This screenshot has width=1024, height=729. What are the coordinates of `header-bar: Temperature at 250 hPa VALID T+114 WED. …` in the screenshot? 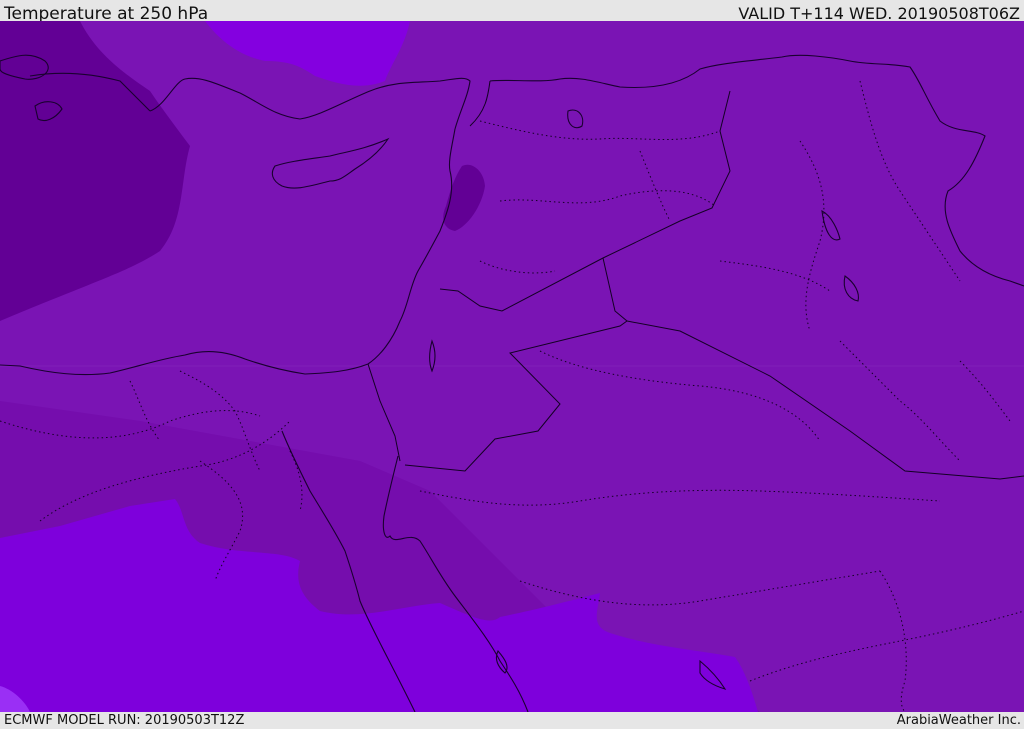 It's located at (512, 12).